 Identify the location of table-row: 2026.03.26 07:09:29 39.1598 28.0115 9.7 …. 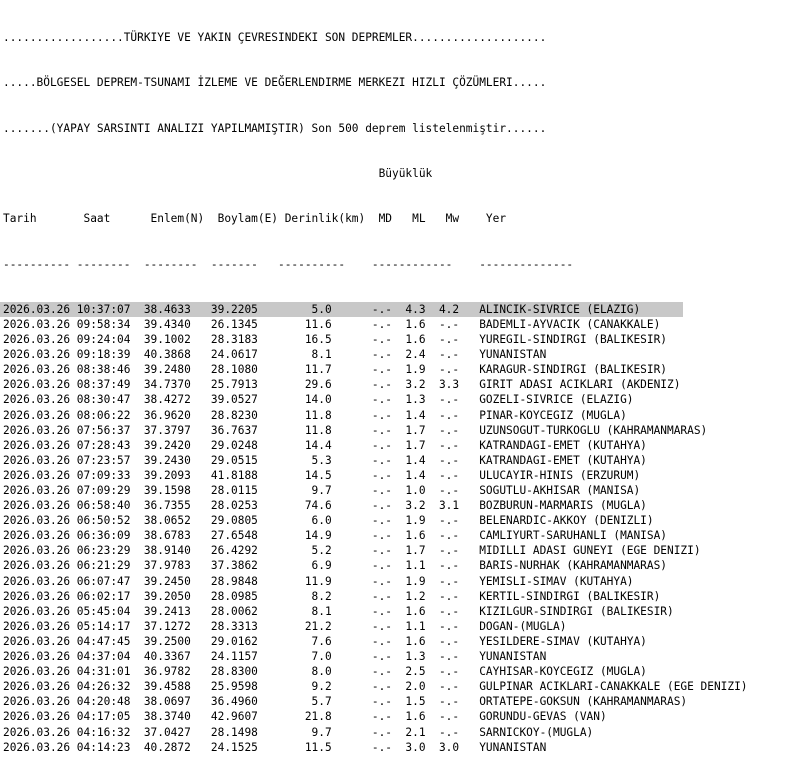
(400, 490).